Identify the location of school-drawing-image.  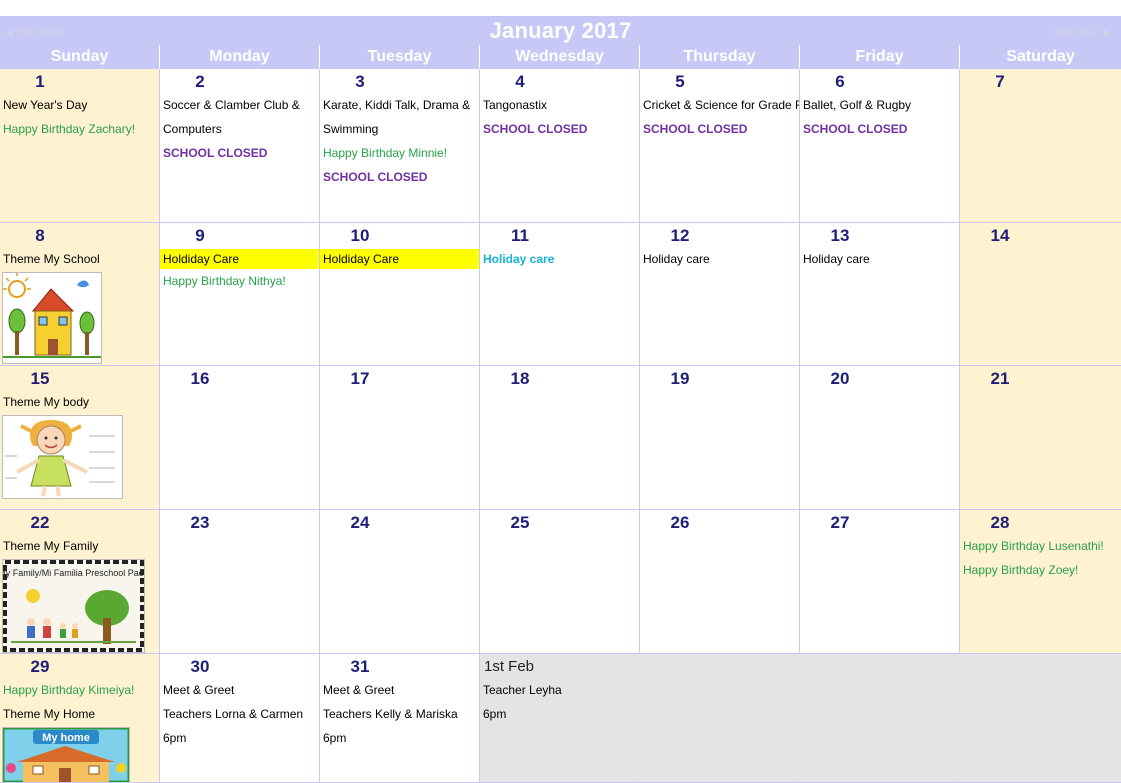
(52, 318).